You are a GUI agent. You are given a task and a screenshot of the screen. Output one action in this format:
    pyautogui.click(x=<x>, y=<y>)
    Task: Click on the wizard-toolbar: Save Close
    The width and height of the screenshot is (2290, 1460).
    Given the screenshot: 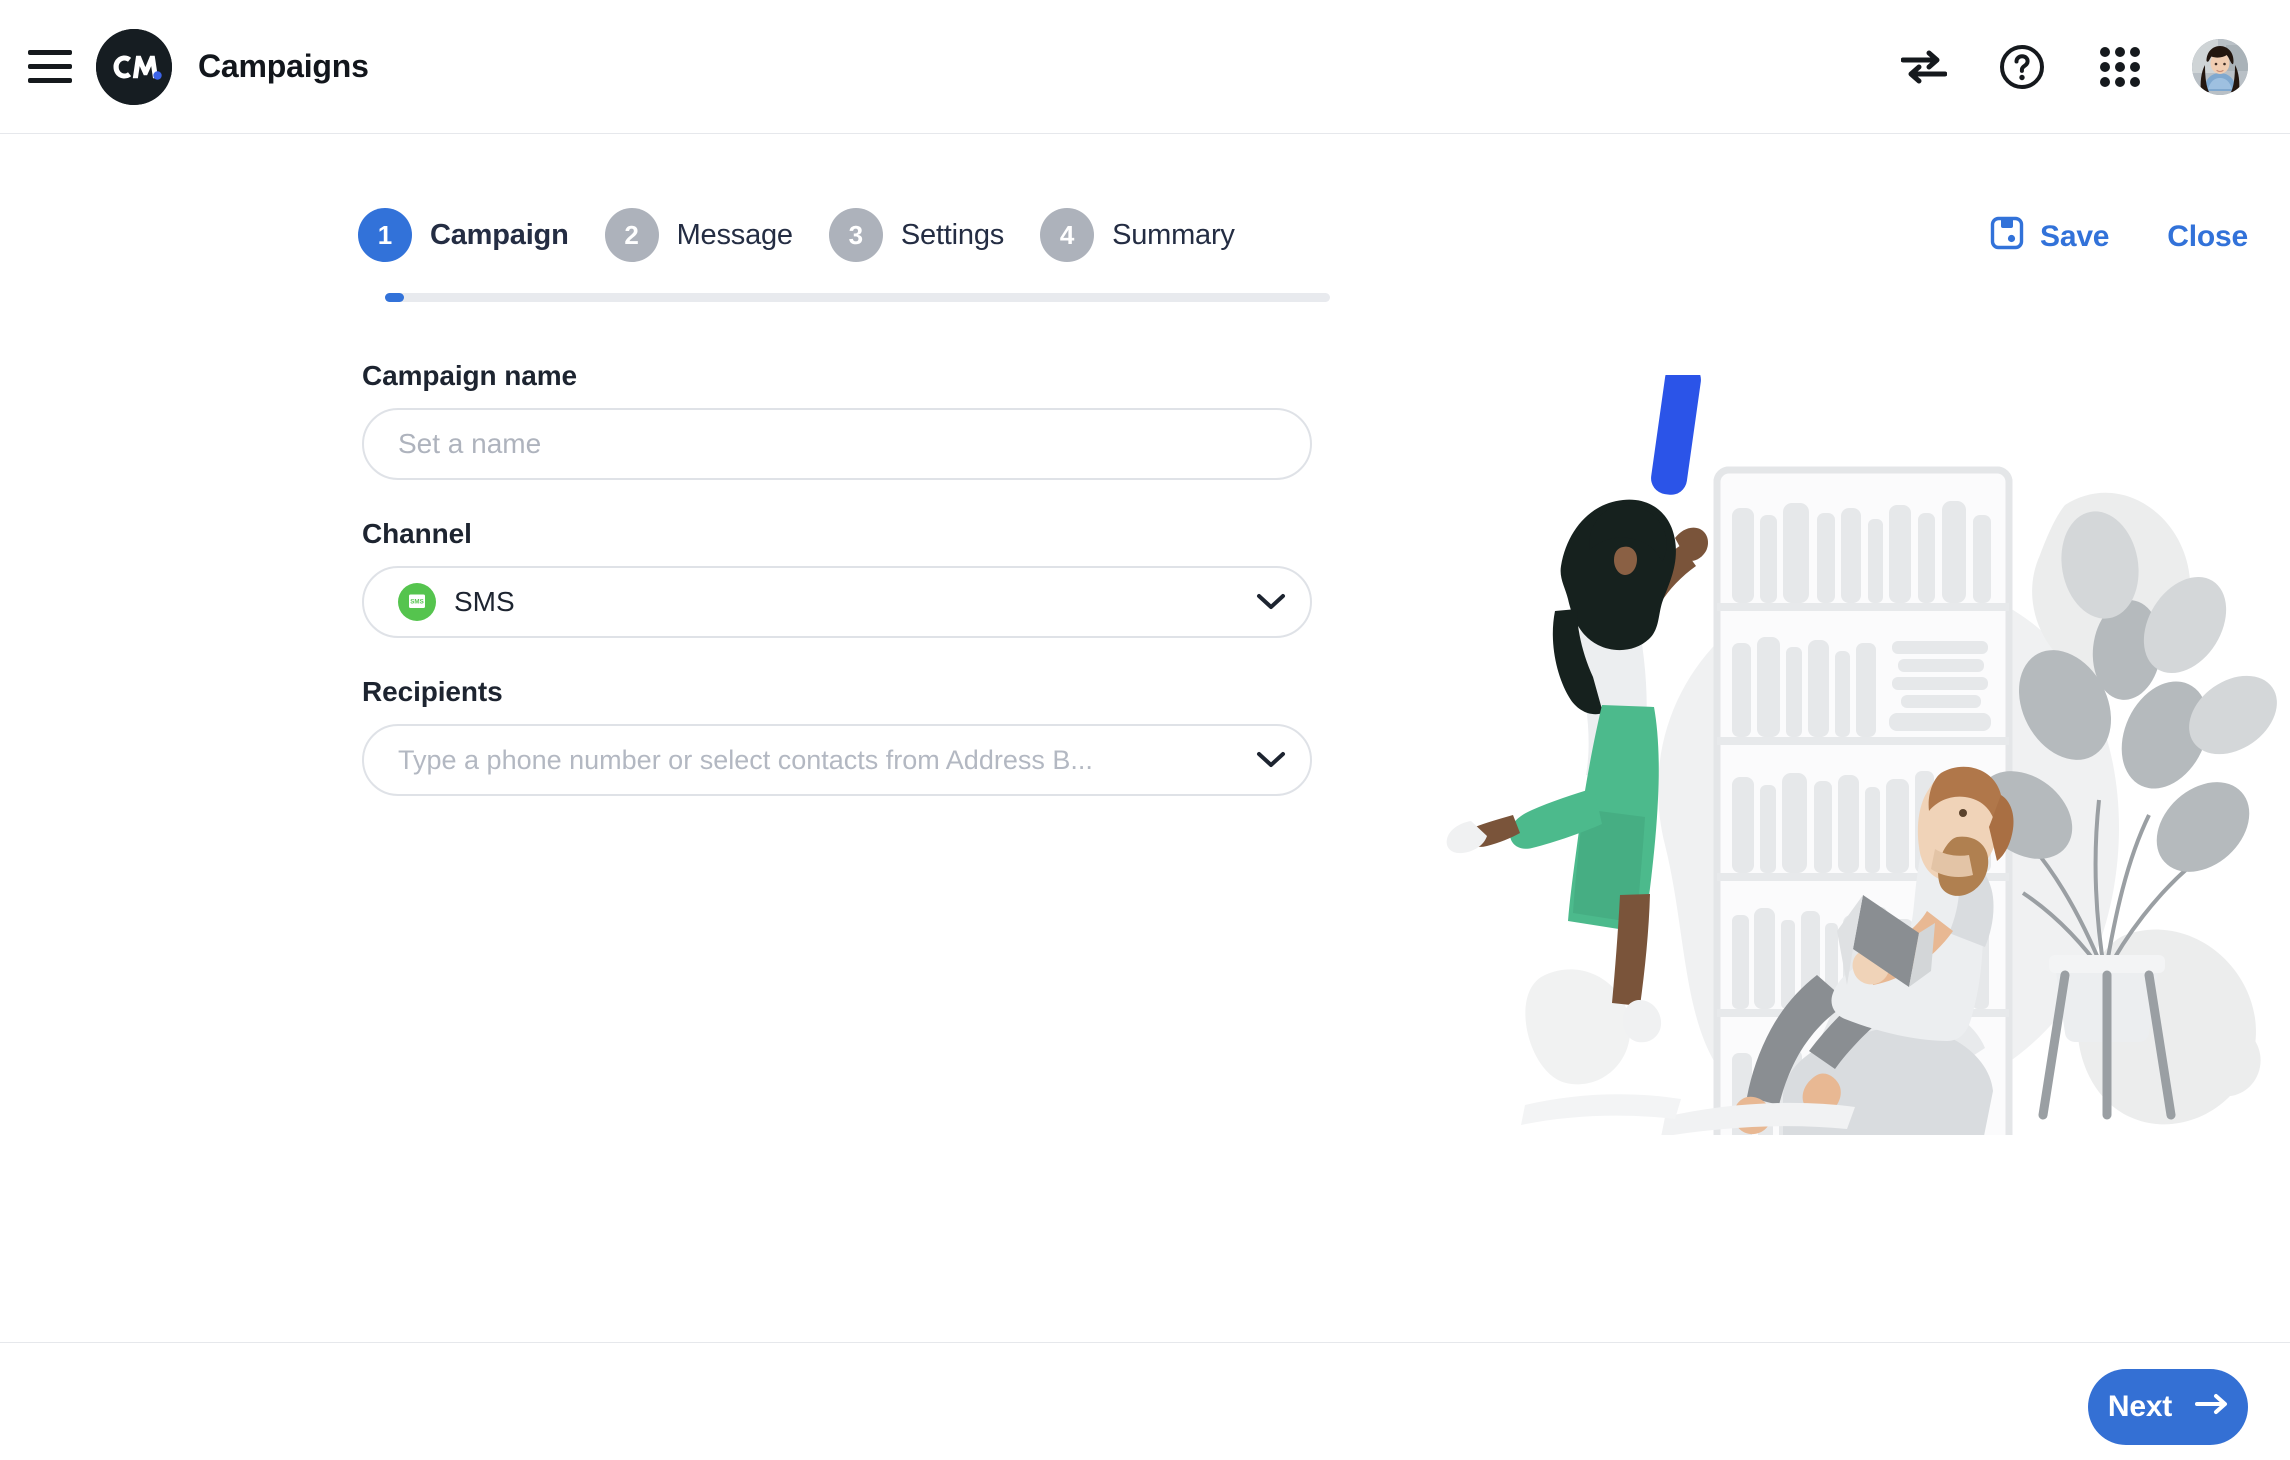 What is the action you would take?
    pyautogui.click(x=2119, y=237)
    